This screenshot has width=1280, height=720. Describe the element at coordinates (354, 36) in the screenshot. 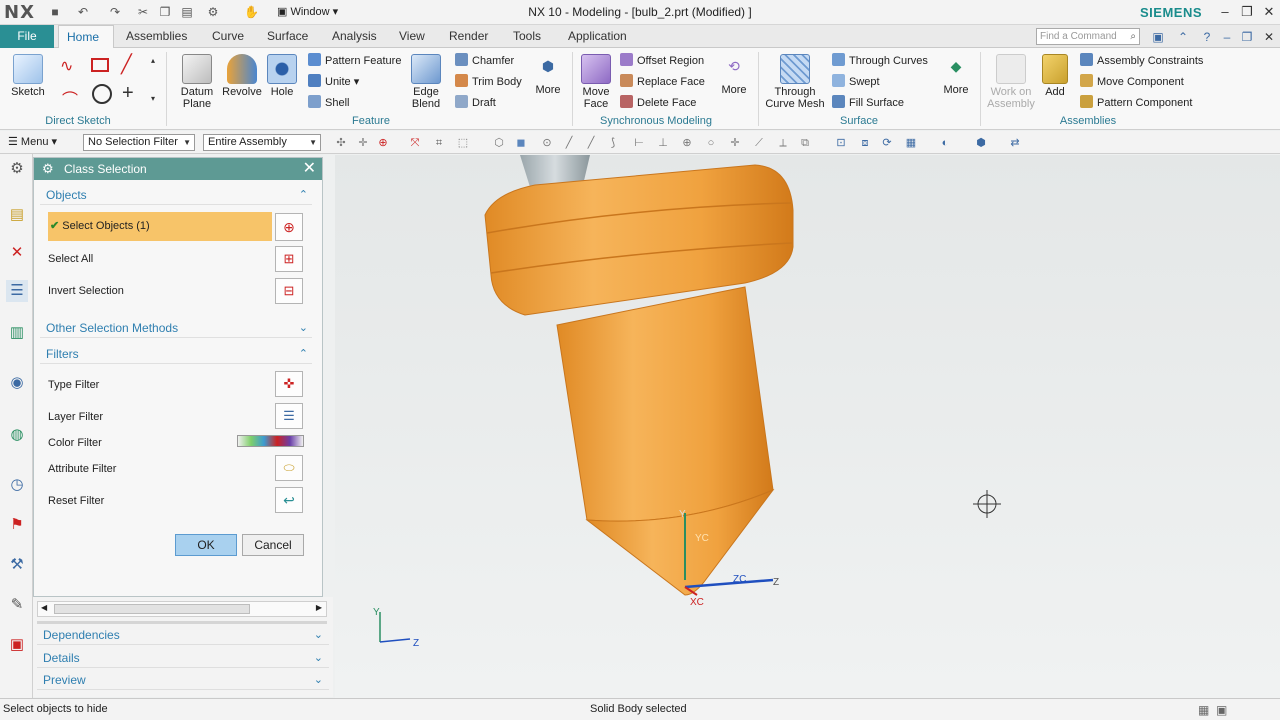

I see `tab-analysis: Analysis` at that location.